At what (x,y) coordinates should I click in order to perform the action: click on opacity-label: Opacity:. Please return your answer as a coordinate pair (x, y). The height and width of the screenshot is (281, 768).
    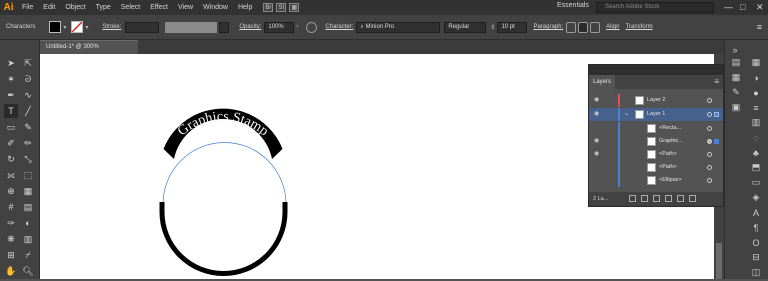
    Looking at the image, I should click on (250, 27).